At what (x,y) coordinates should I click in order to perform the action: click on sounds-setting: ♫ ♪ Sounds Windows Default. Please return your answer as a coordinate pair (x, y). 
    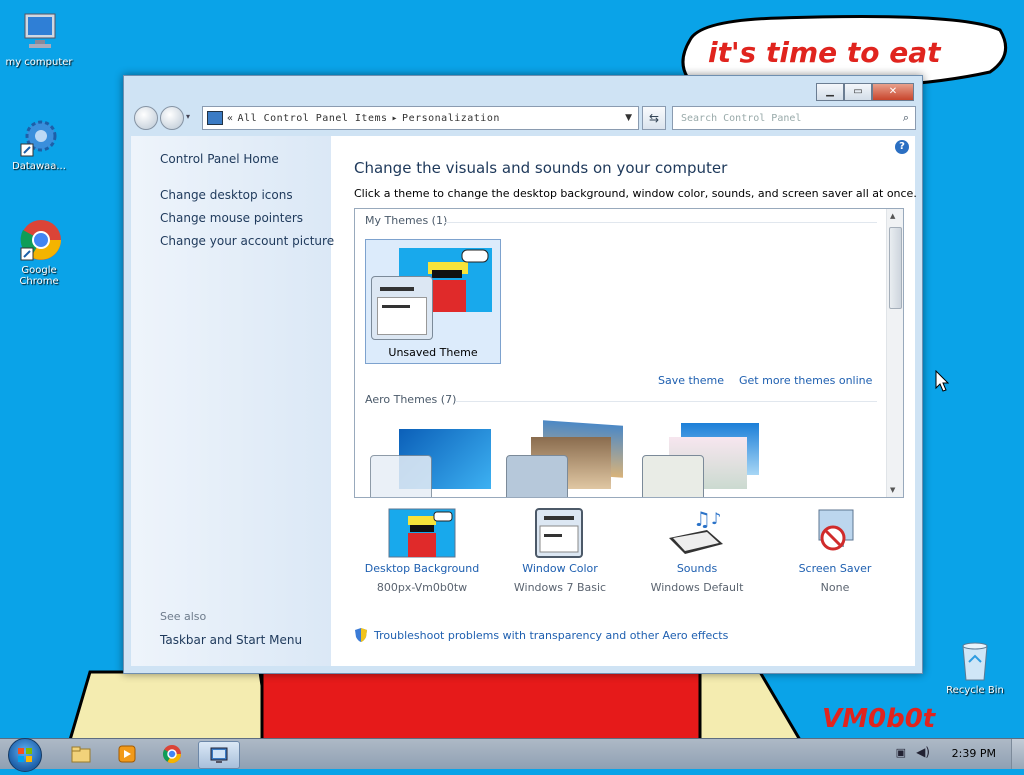
    Looking at the image, I should click on (697, 550).